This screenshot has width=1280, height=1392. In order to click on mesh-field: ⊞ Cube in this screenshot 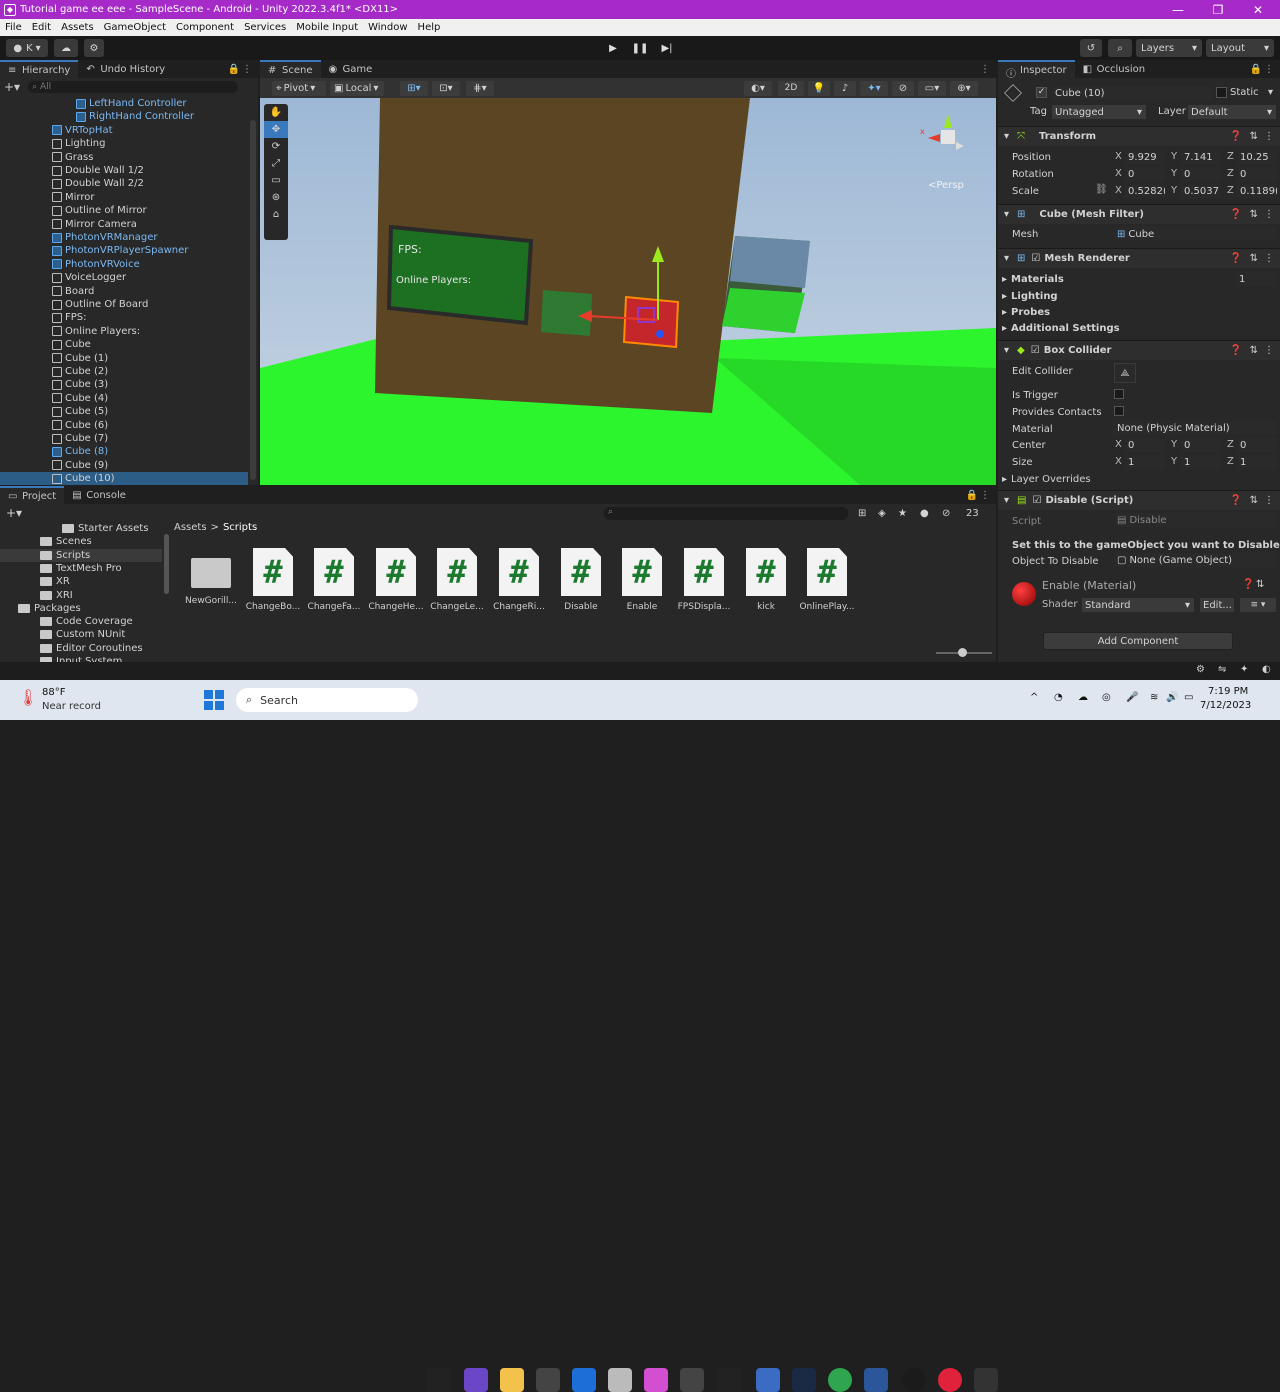, I will do `click(1195, 234)`.